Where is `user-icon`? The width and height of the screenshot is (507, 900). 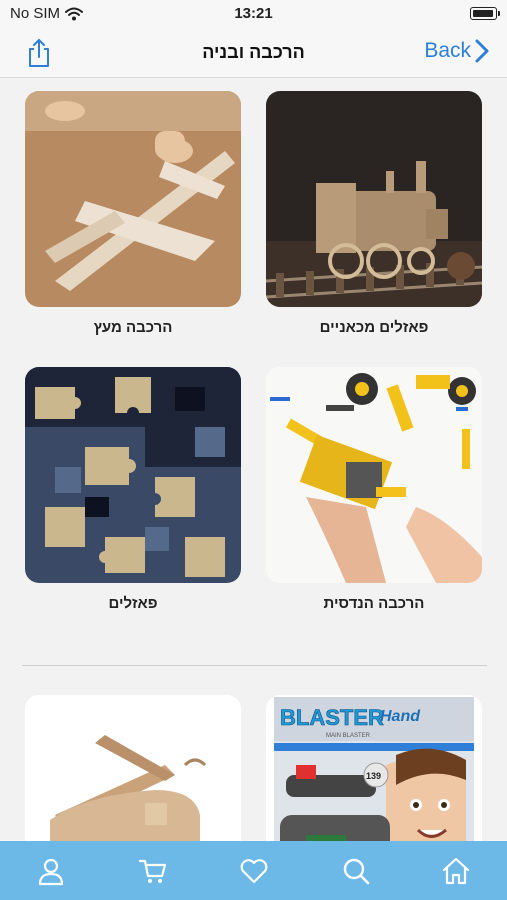
user-icon is located at coordinates (51, 872).